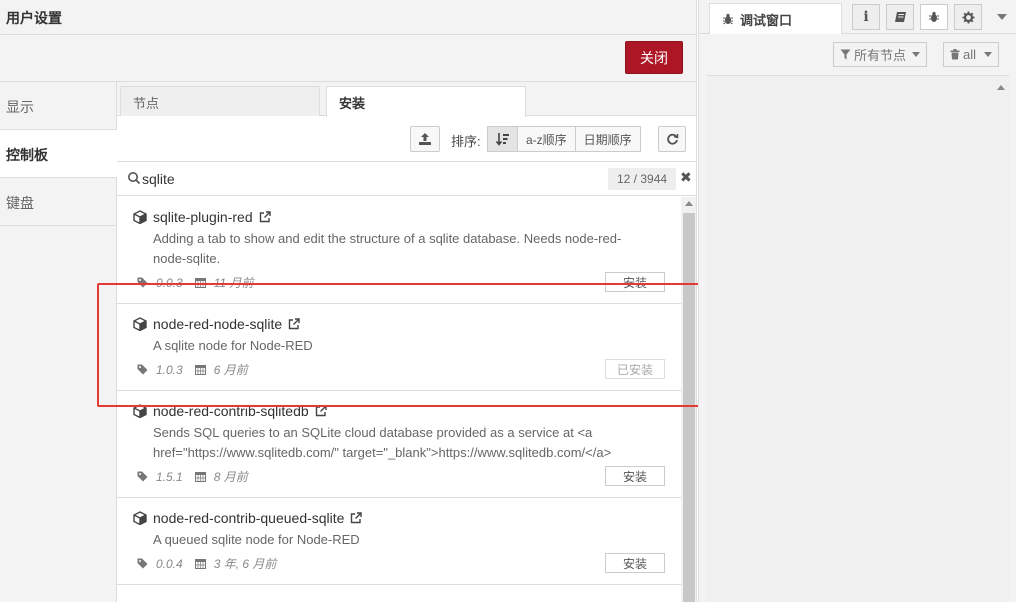 The image size is (1016, 602). I want to click on upload-button, so click(425, 139).